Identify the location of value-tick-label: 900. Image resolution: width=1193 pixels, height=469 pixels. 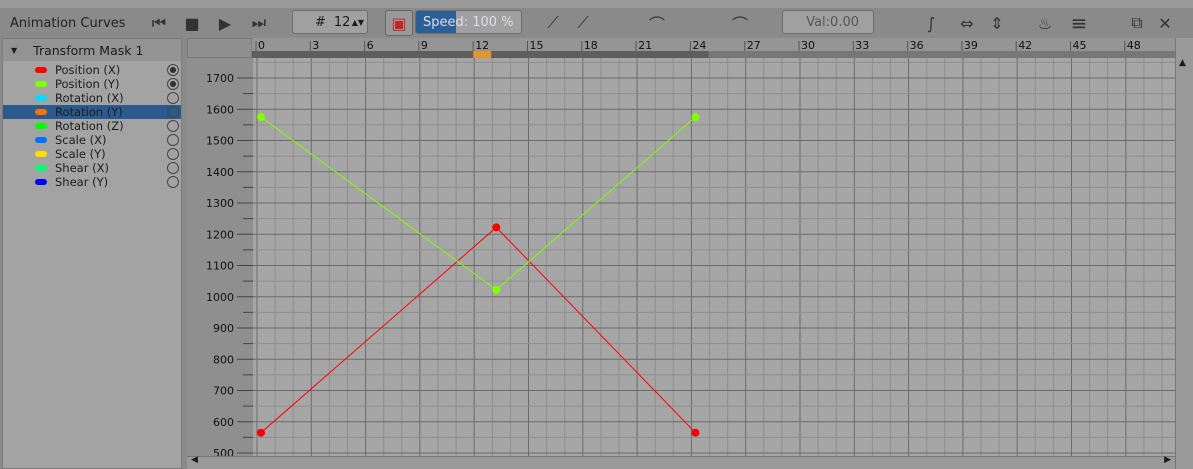
(223, 328).